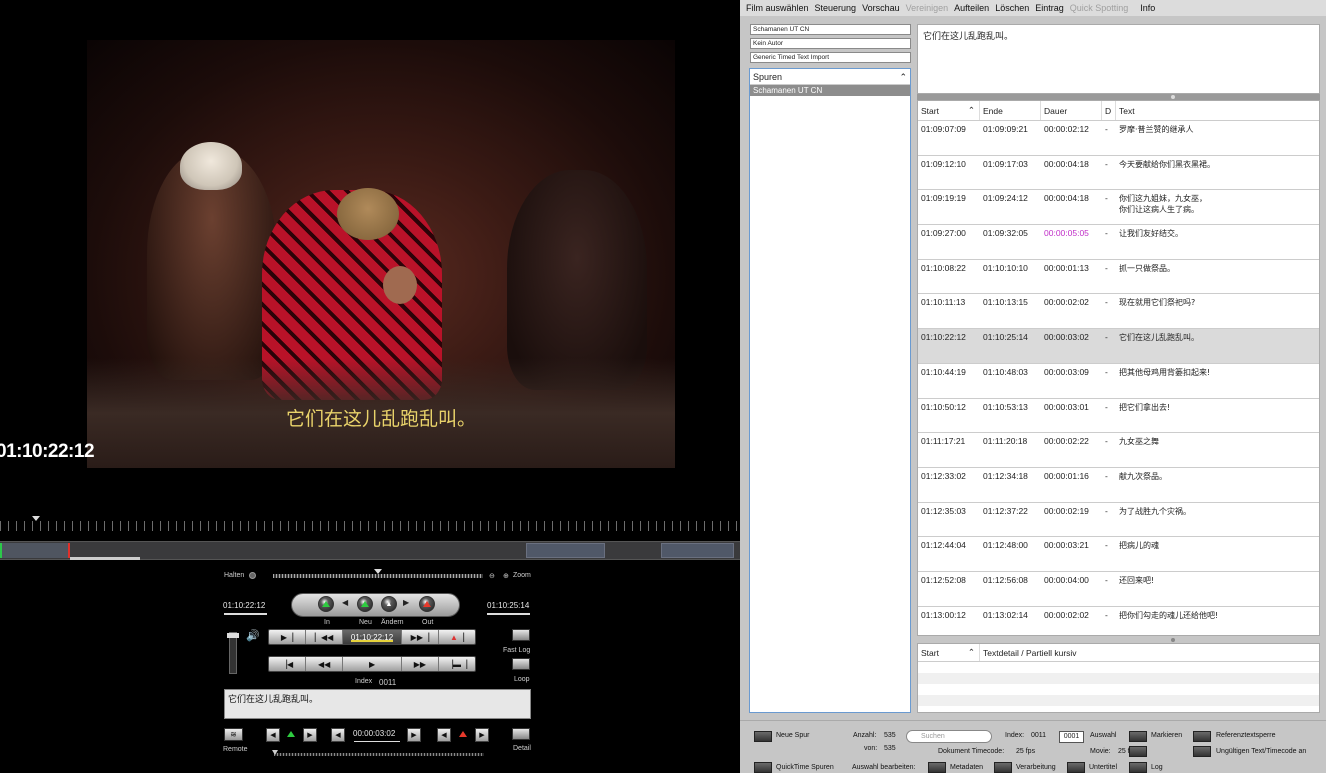 This screenshot has height=773, width=1326. Describe the element at coordinates (1202, 736) in the screenshot. I see `referenztextsperre-button` at that location.